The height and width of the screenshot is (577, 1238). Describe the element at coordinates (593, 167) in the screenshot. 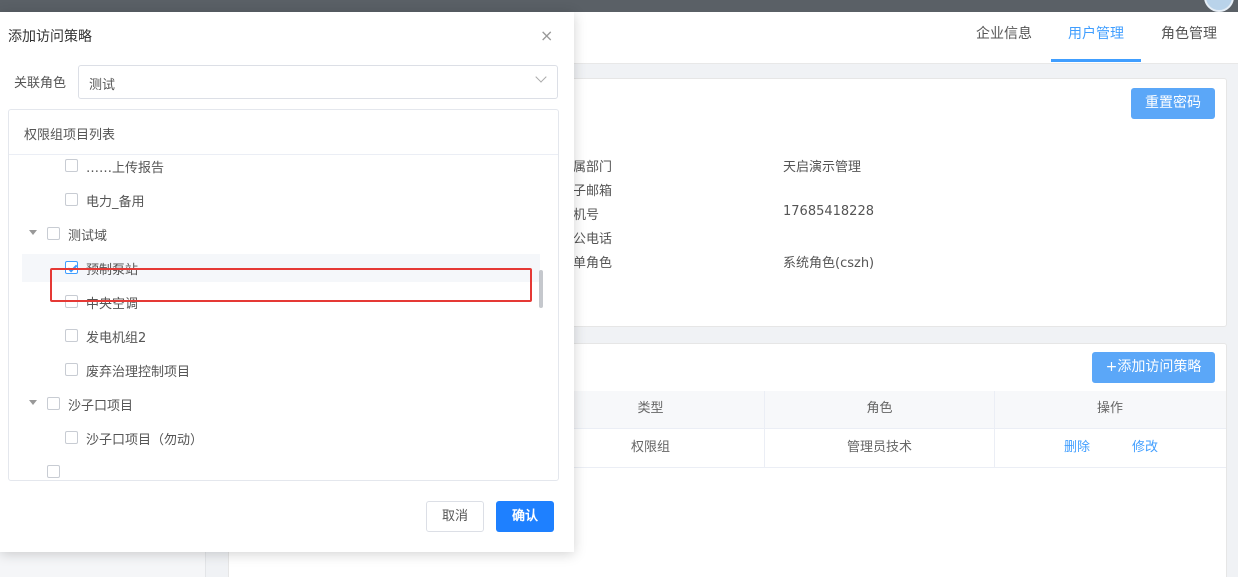

I see `info-label-department: 属部门` at that location.